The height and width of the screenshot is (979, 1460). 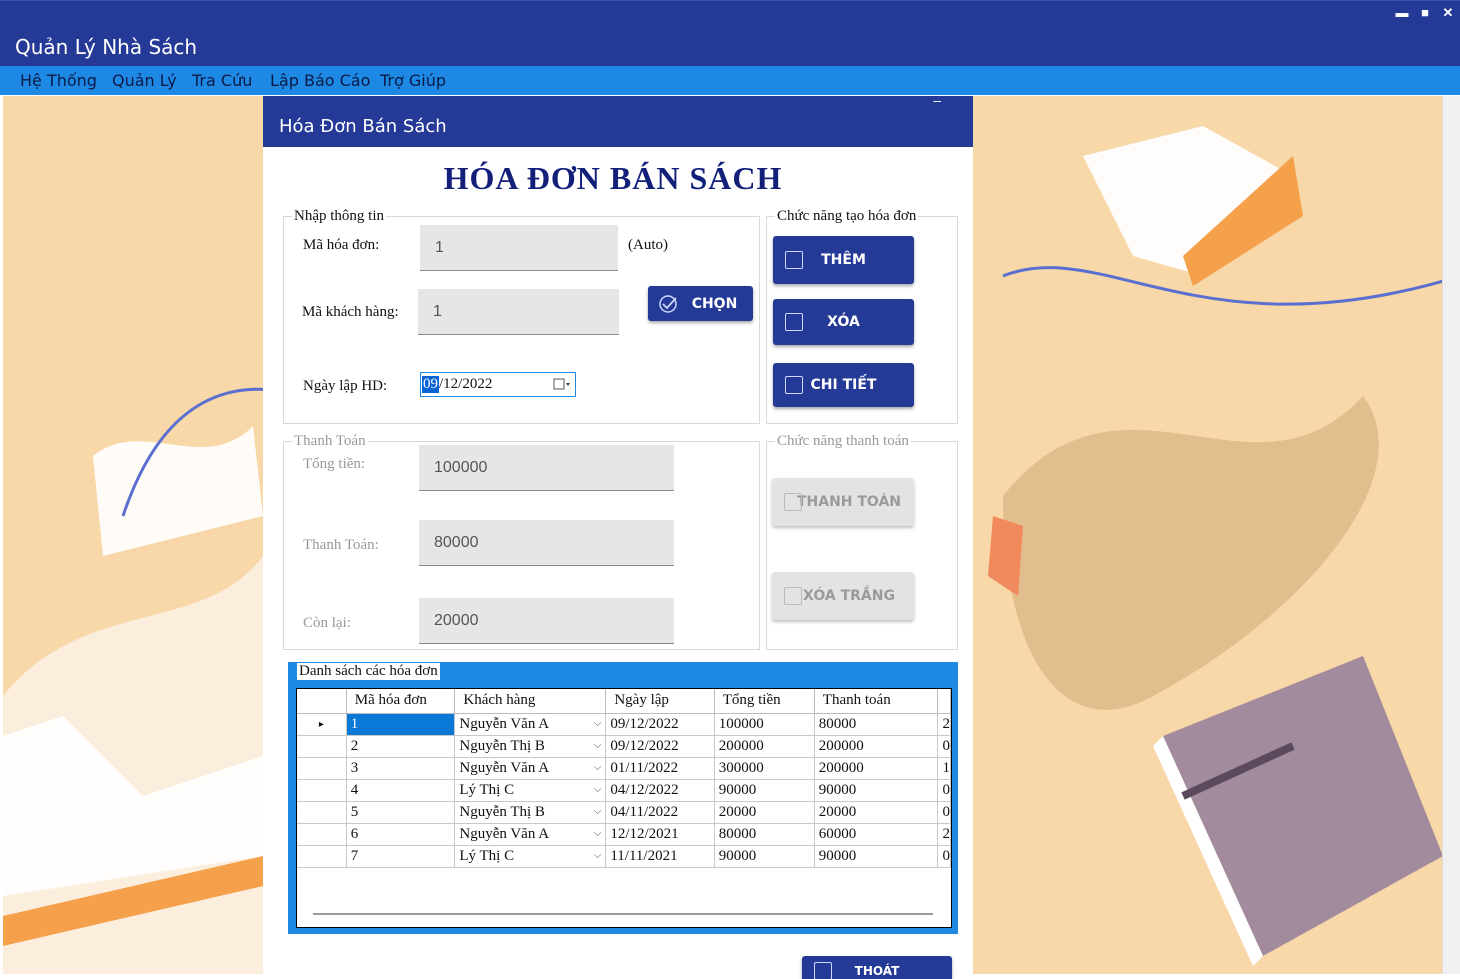 What do you see at coordinates (144, 80) in the screenshot?
I see `menu-quan-ly: Quản Lý` at bounding box center [144, 80].